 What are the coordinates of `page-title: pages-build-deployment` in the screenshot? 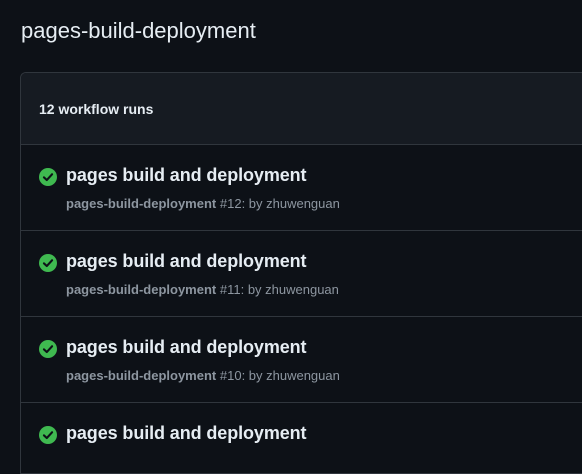 It's located at (138, 30).